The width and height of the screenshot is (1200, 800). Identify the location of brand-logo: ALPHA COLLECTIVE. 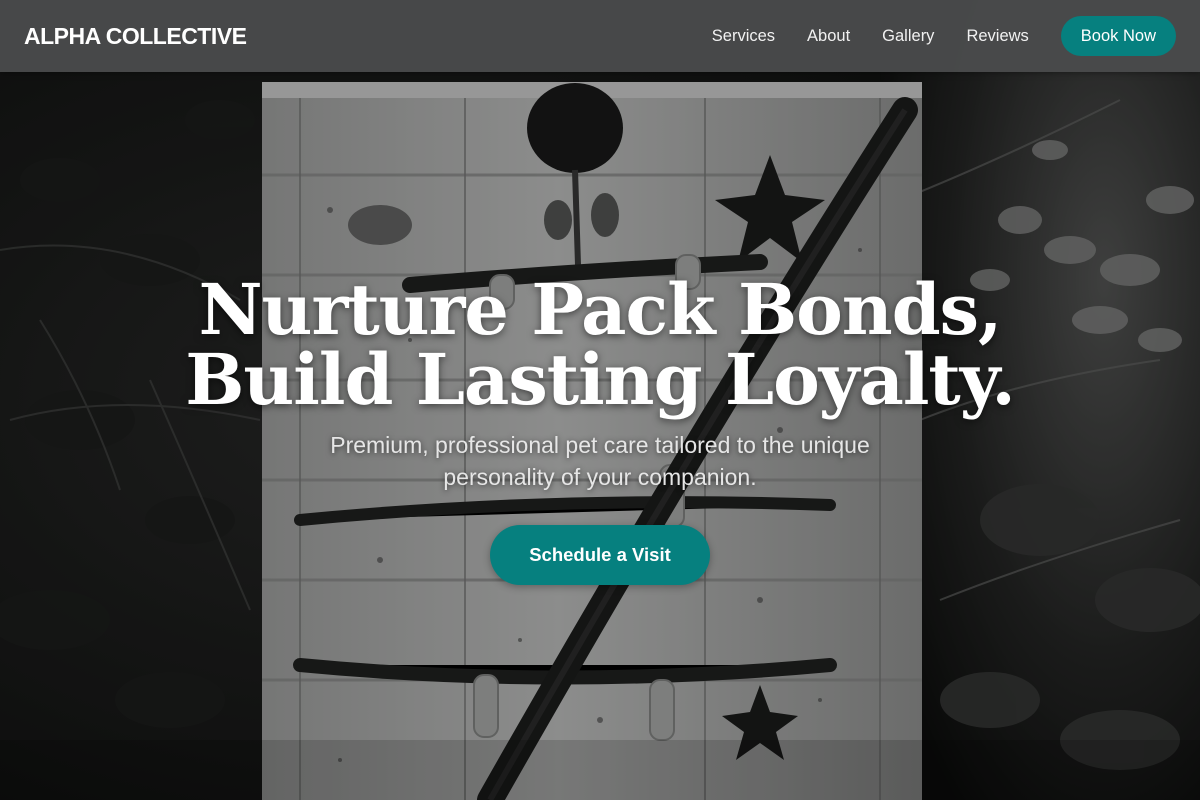
(135, 36).